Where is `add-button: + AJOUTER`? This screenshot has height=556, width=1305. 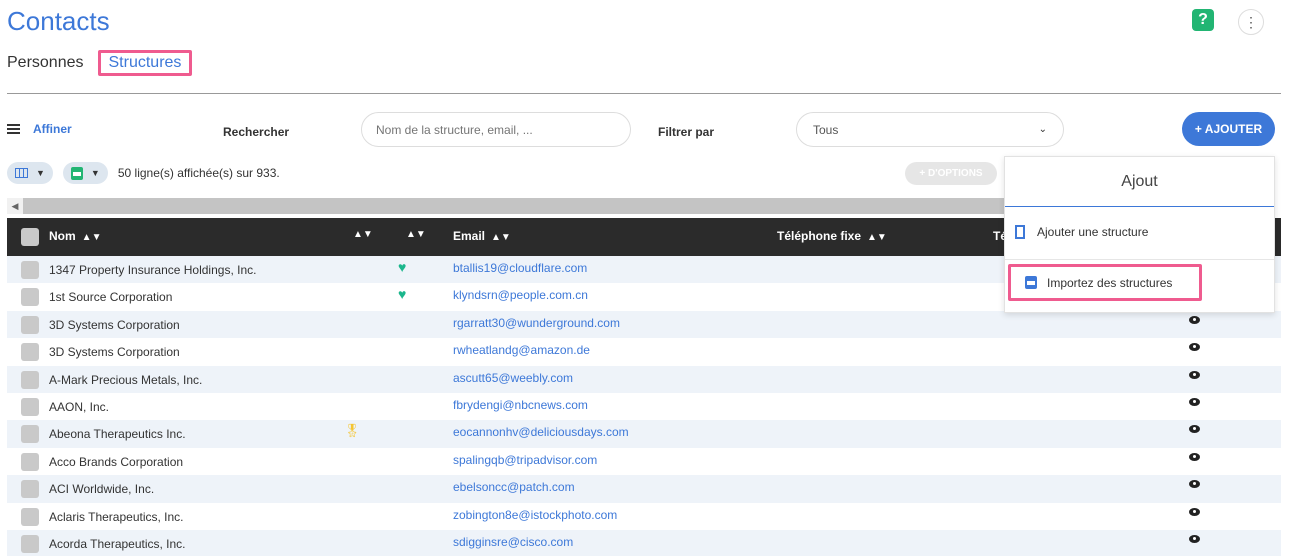 add-button: + AJOUTER is located at coordinates (1228, 129).